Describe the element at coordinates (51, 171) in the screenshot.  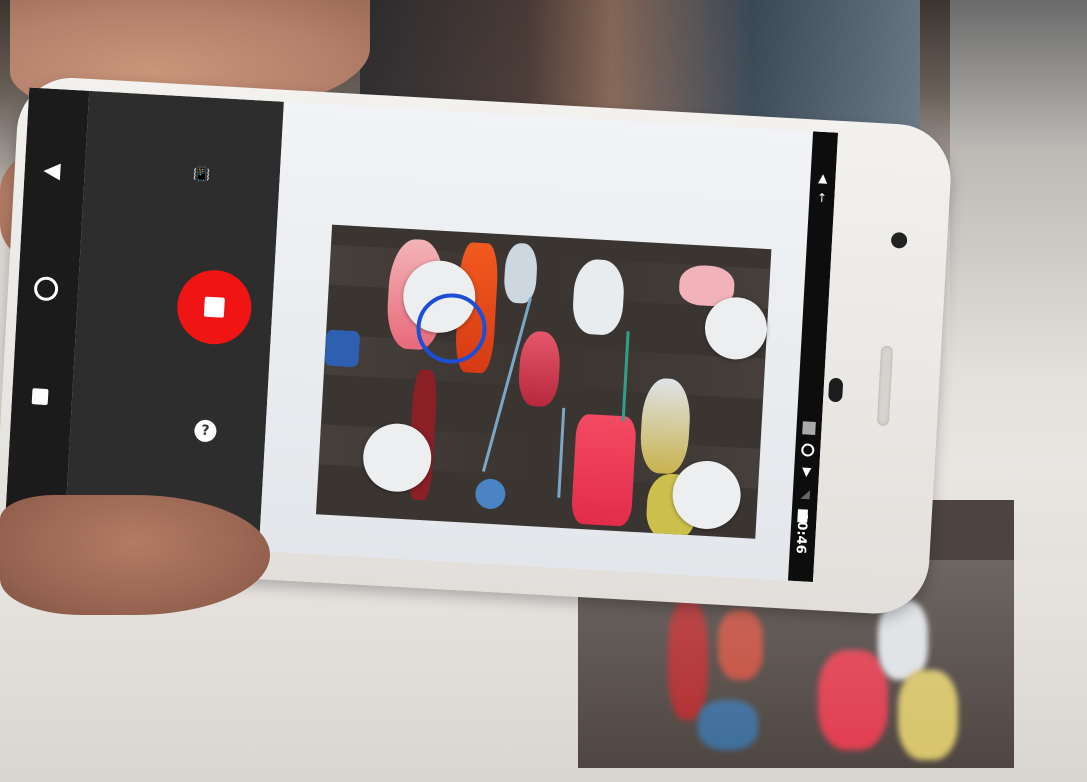
I see `back-icon: ▲` at that location.